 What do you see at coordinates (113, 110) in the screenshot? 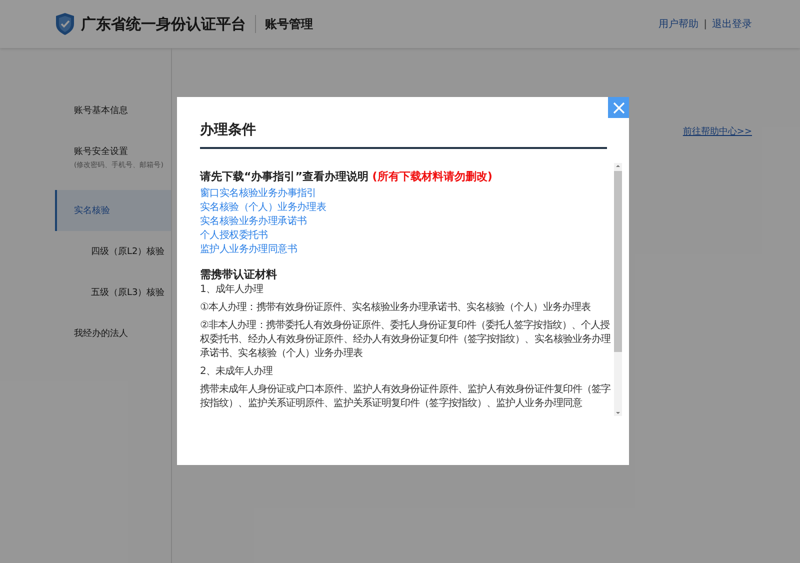
I see `sidebar-item: 账号基本信息` at bounding box center [113, 110].